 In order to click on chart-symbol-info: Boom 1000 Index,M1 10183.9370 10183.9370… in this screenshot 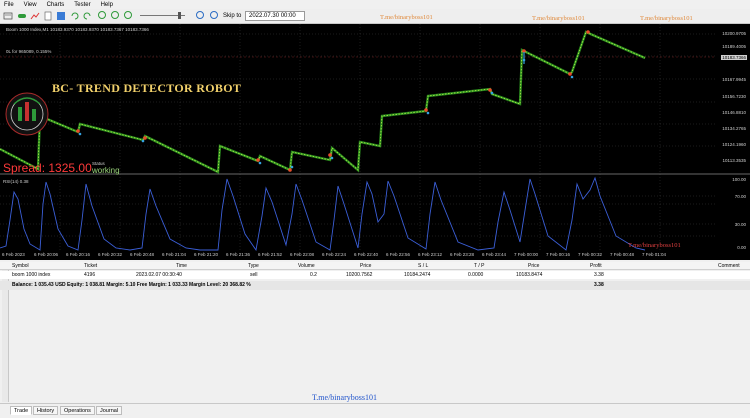, I will do `click(77, 29)`.